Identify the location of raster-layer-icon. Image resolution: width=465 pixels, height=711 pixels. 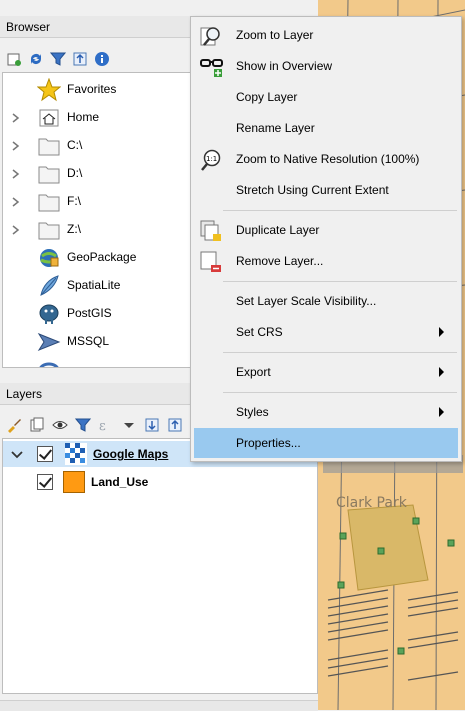
(76, 454).